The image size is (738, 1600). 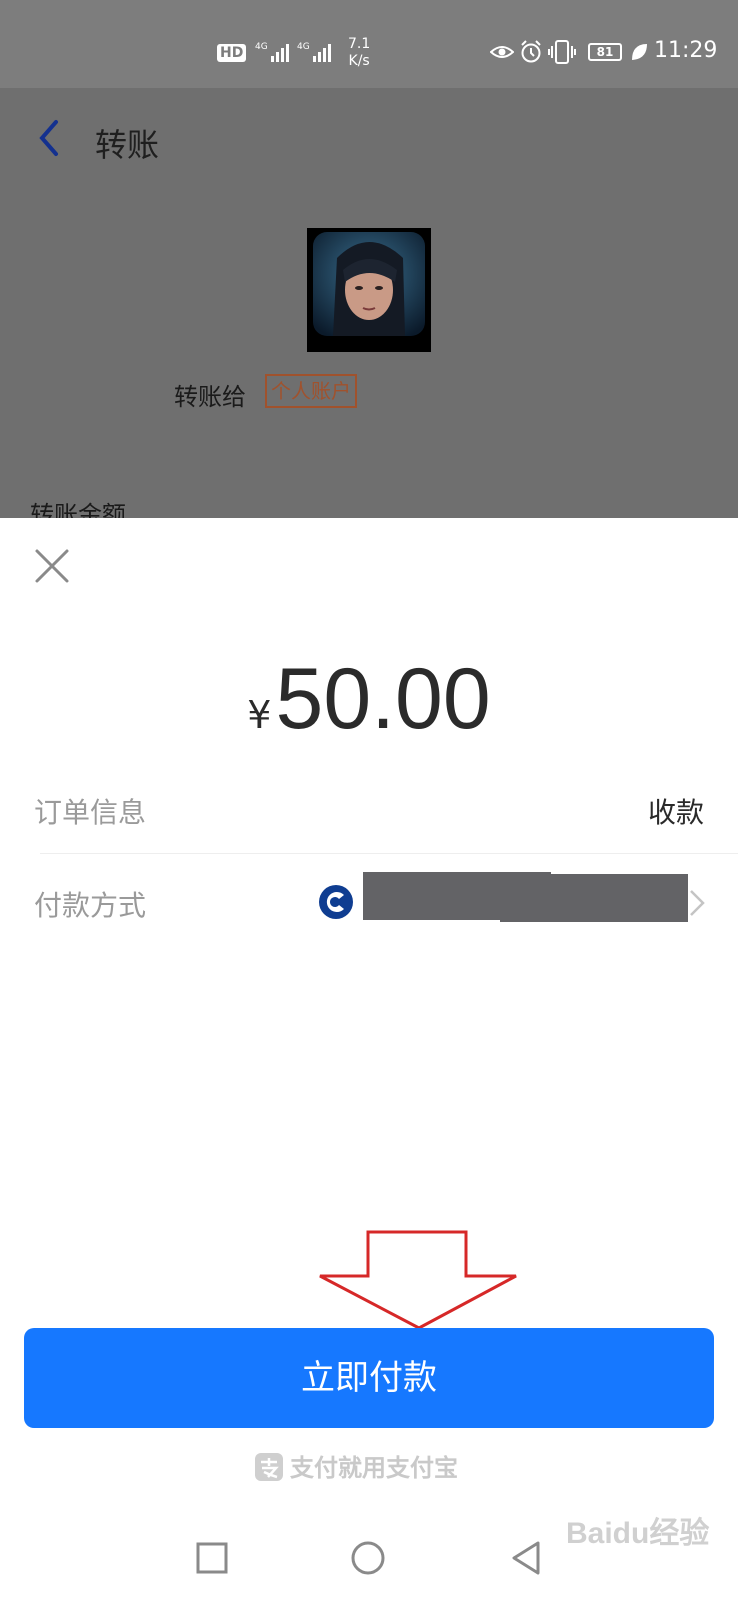 What do you see at coordinates (90, 812) in the screenshot?
I see `order-info-label: 订单信息` at bounding box center [90, 812].